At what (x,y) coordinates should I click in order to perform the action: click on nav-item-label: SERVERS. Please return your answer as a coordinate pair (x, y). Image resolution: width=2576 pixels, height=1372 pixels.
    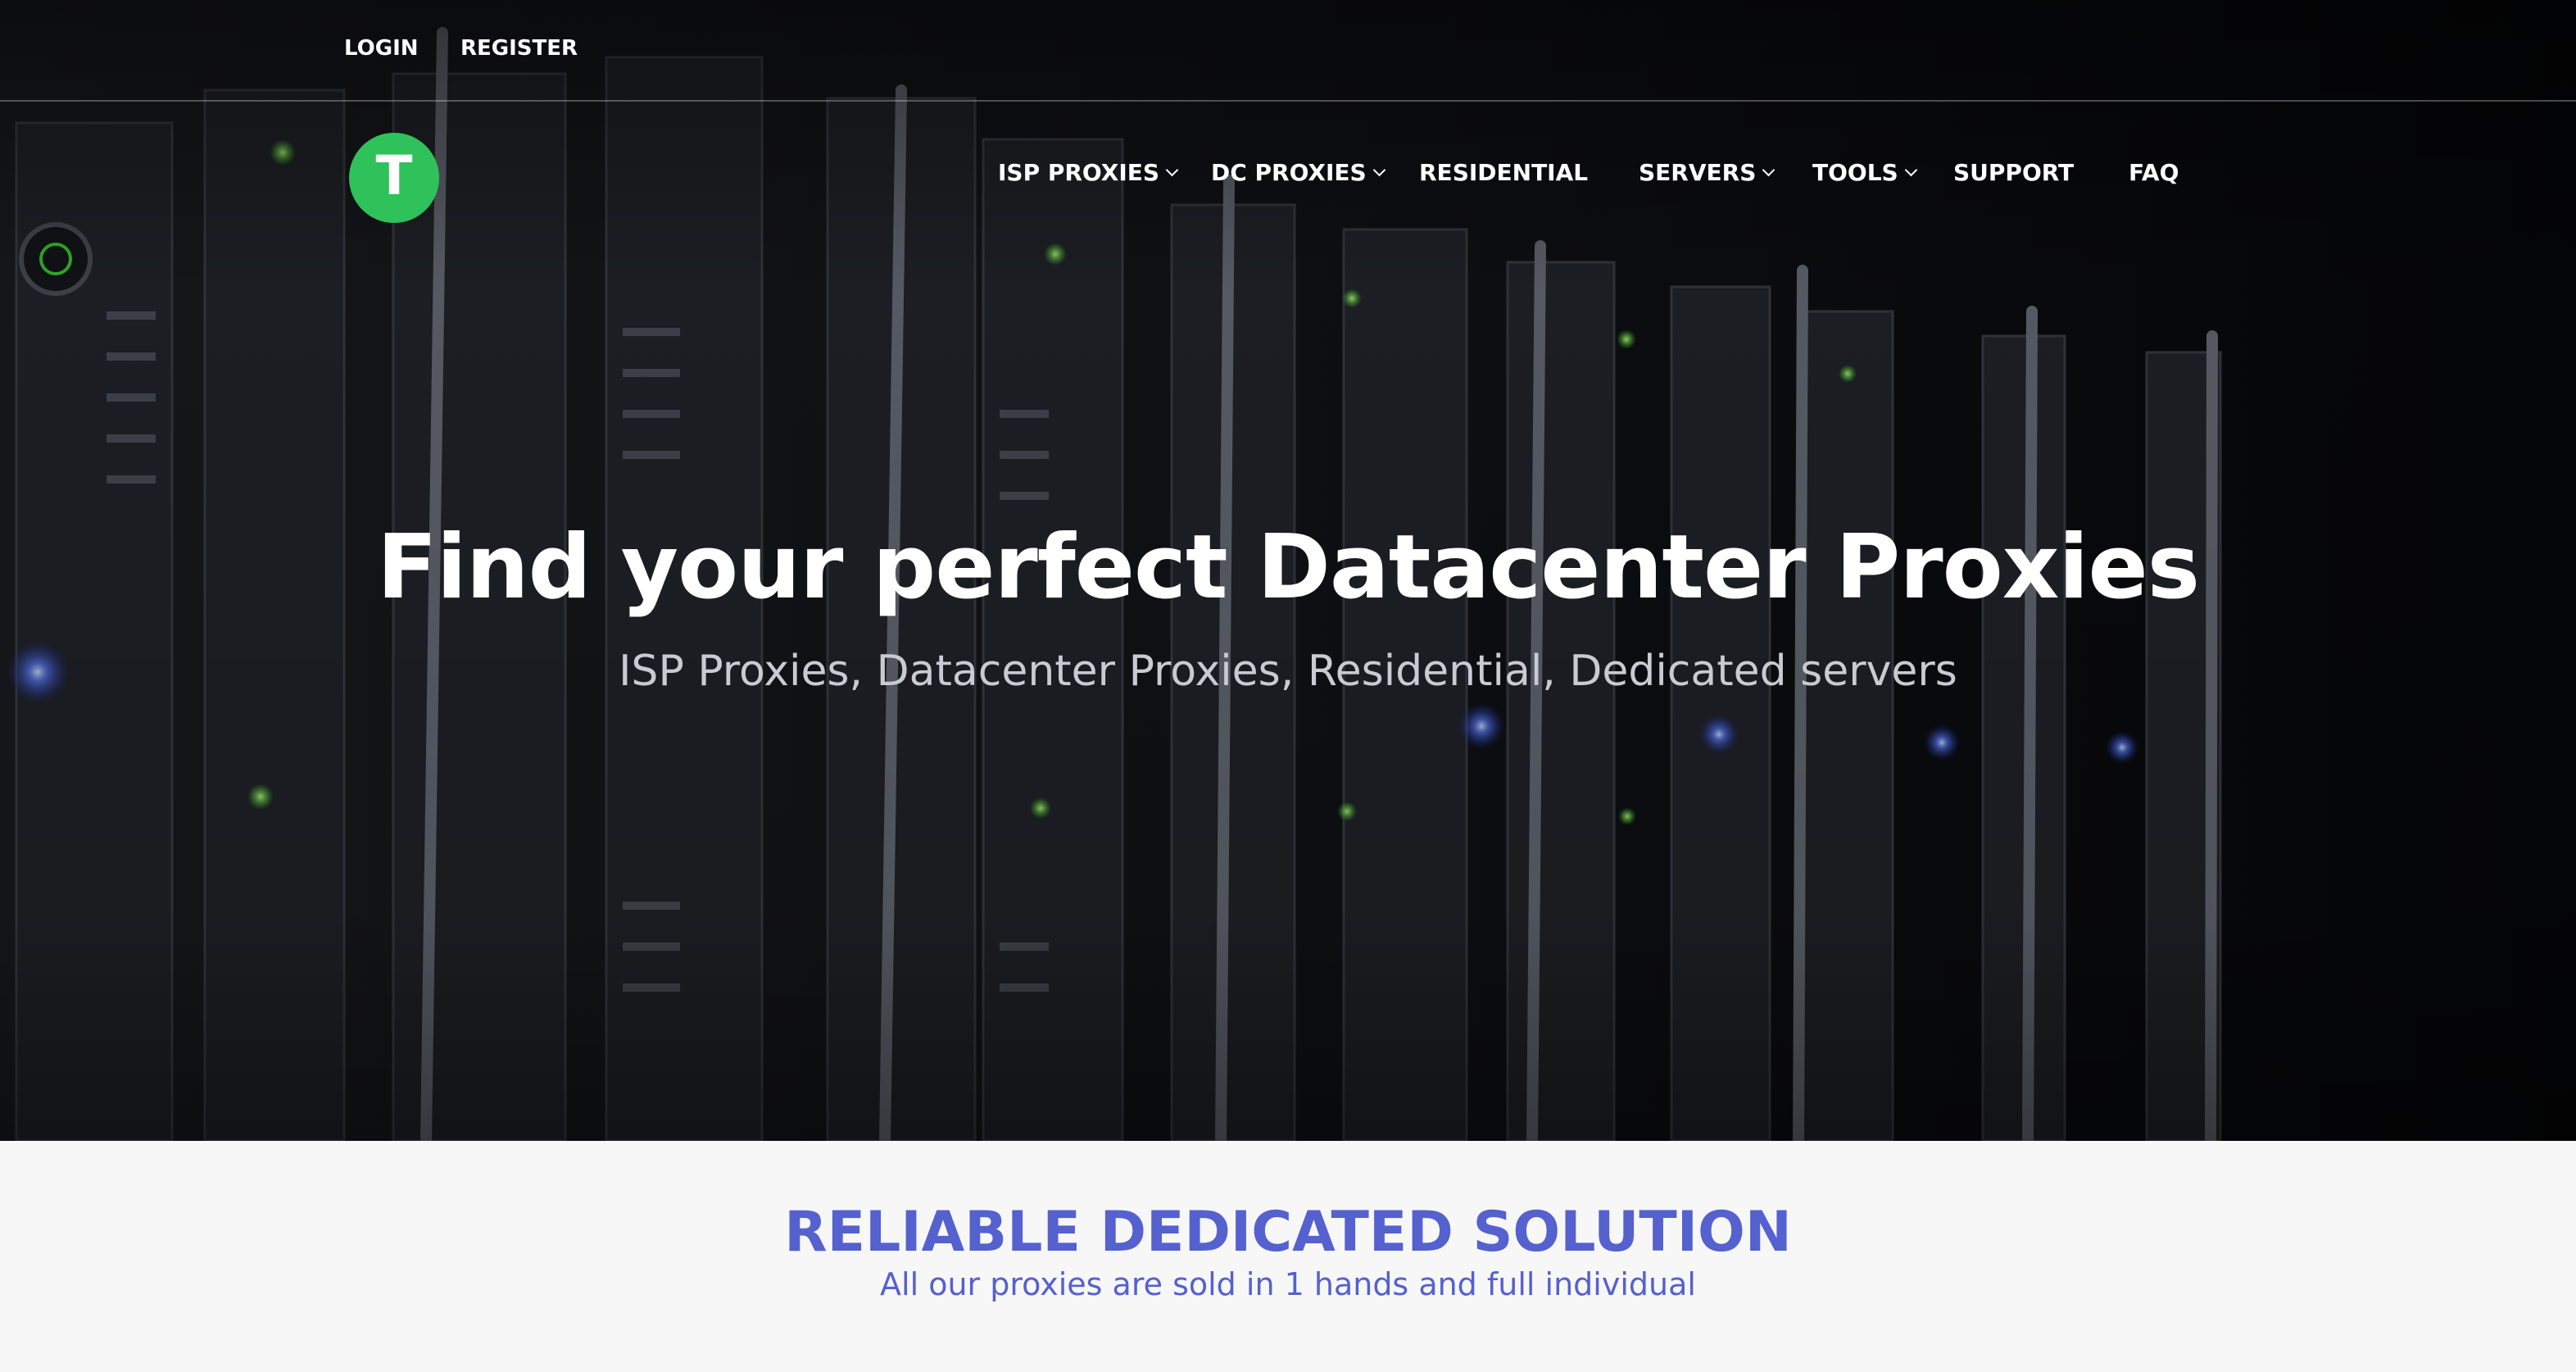
    Looking at the image, I should click on (1698, 173).